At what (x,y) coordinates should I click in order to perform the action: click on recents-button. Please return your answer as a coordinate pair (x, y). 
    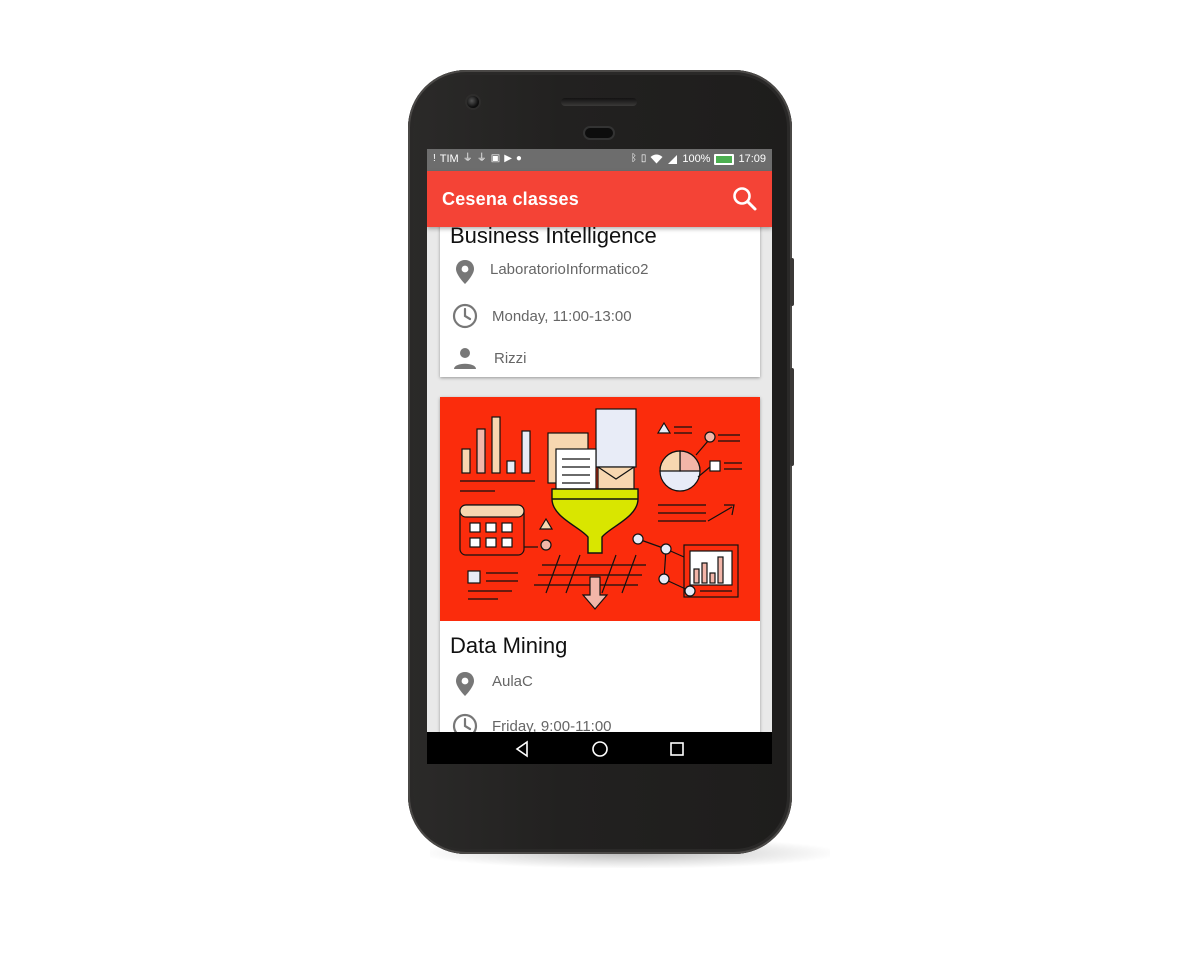
    Looking at the image, I should click on (677, 749).